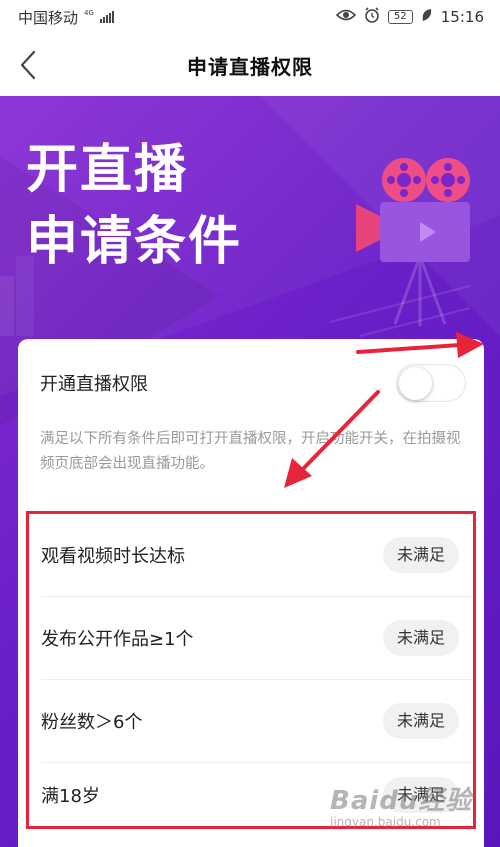 This screenshot has height=847, width=500. I want to click on status-right: 52 15:16, so click(409, 17).